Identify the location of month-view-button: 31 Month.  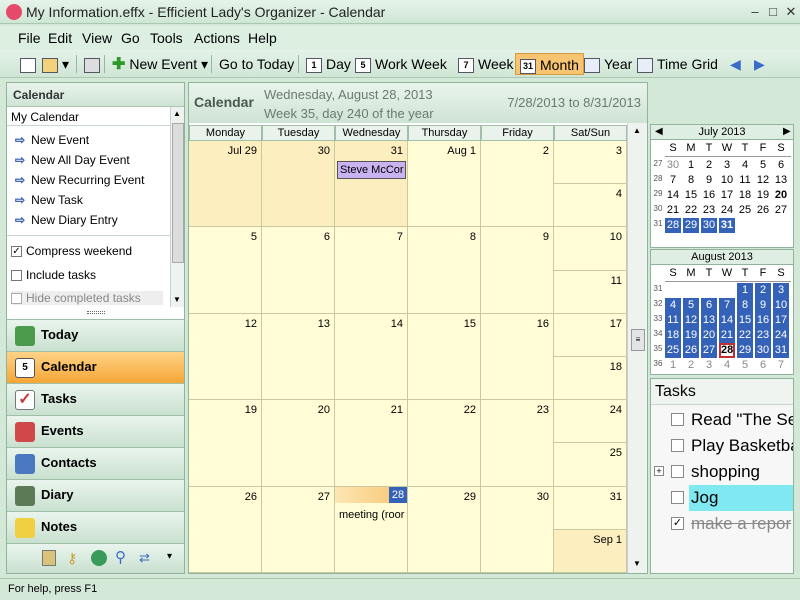
(549, 64).